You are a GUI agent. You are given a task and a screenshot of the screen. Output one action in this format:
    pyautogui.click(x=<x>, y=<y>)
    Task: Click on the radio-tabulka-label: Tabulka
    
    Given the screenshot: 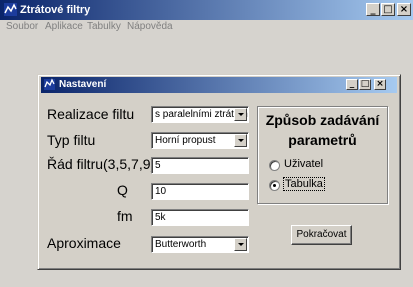 What is the action you would take?
    pyautogui.click(x=304, y=184)
    